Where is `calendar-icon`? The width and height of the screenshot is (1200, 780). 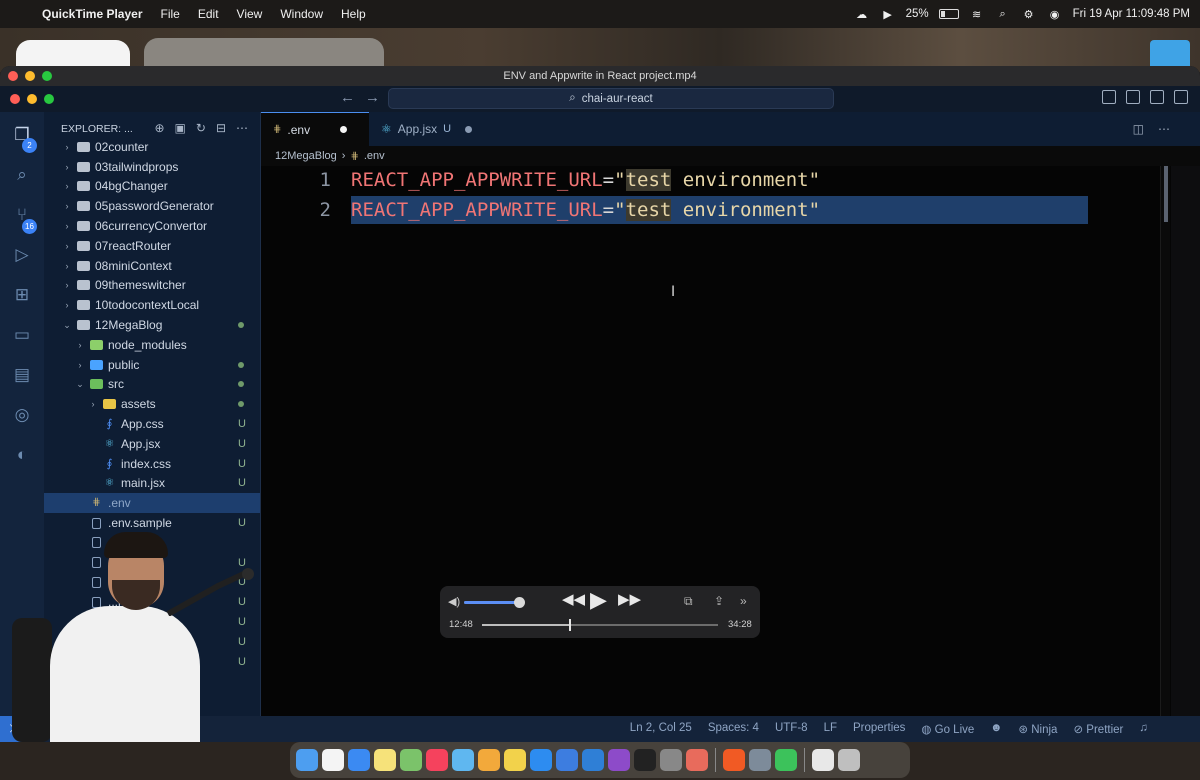 calendar-icon is located at coordinates (333, 760).